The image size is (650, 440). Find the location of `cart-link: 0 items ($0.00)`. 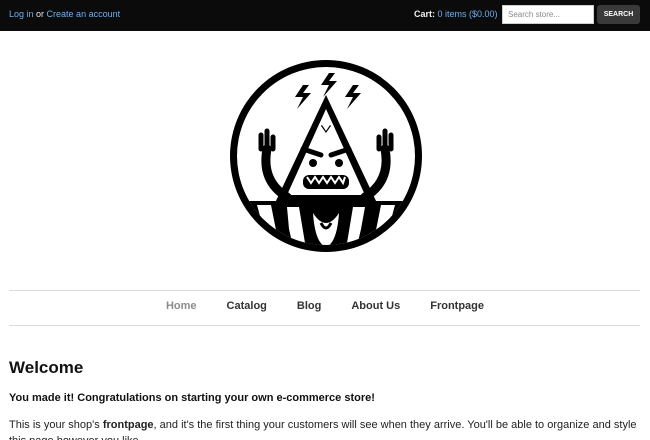

cart-link: 0 items ($0.00) is located at coordinates (468, 14).